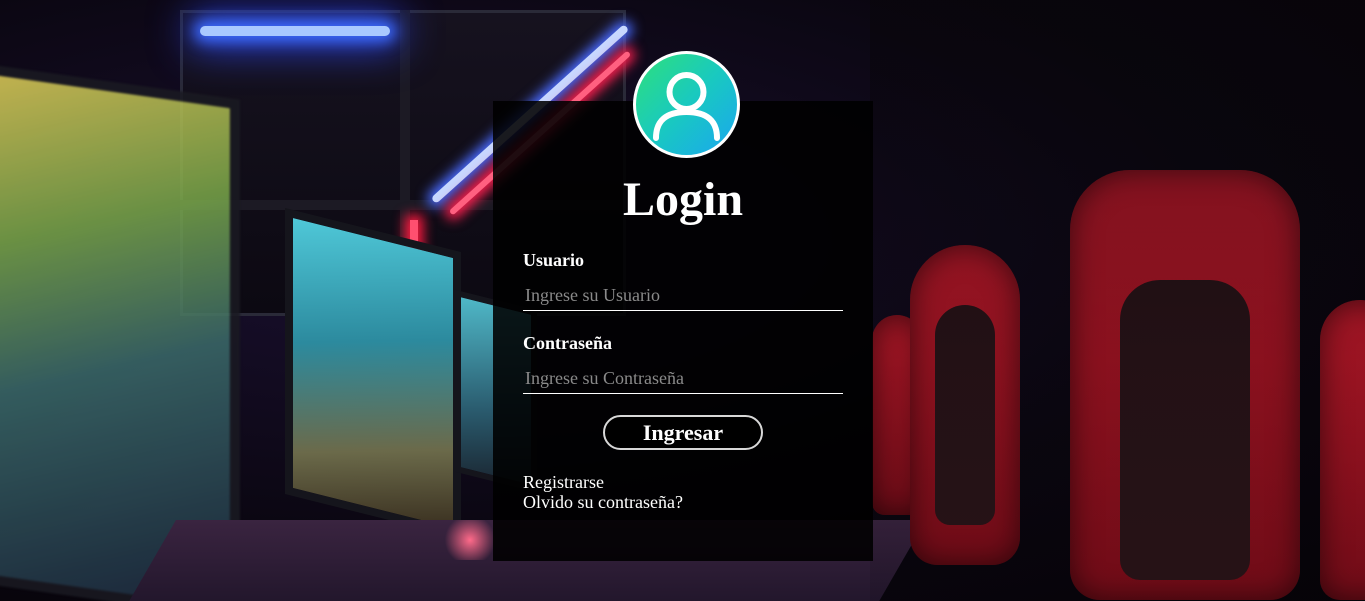  What do you see at coordinates (295, 31) in the screenshot?
I see `background-neon-light` at bounding box center [295, 31].